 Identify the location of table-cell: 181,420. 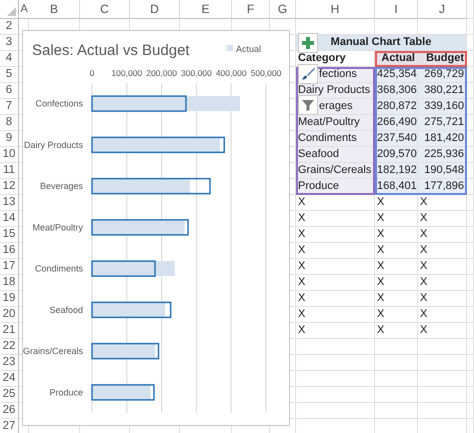
(442, 139).